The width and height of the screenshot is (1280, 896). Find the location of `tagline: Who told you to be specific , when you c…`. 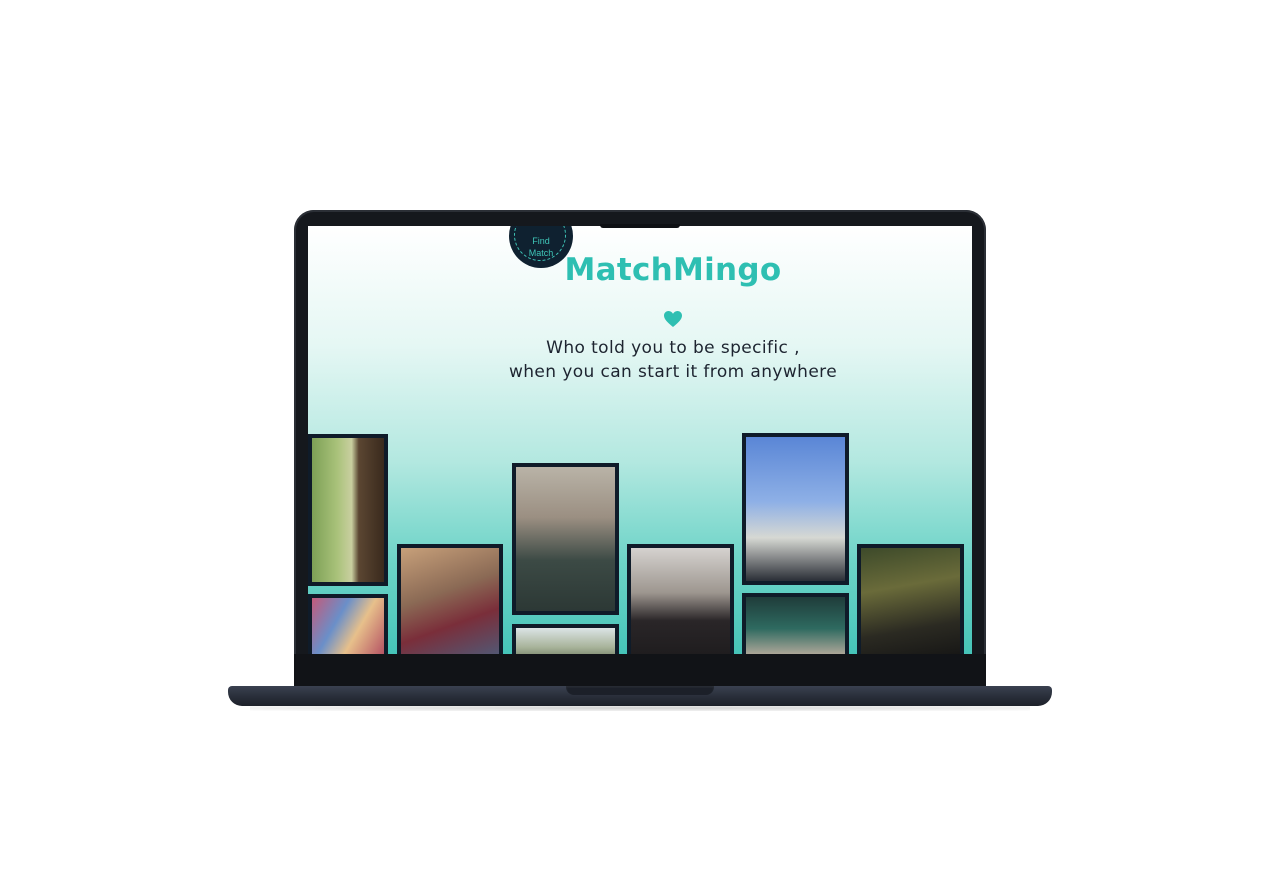

tagline: Who told you to be specific , when you c… is located at coordinates (640, 360).